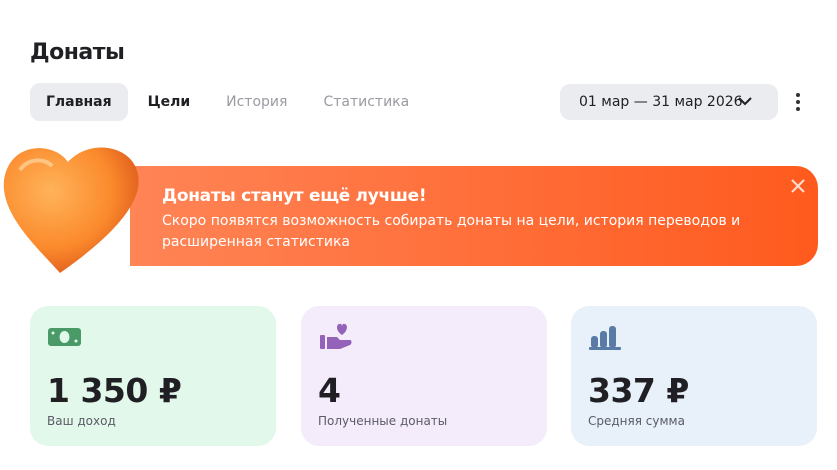 This screenshot has width=837, height=470. Describe the element at coordinates (71, 210) in the screenshot. I see `heart-icon` at that location.